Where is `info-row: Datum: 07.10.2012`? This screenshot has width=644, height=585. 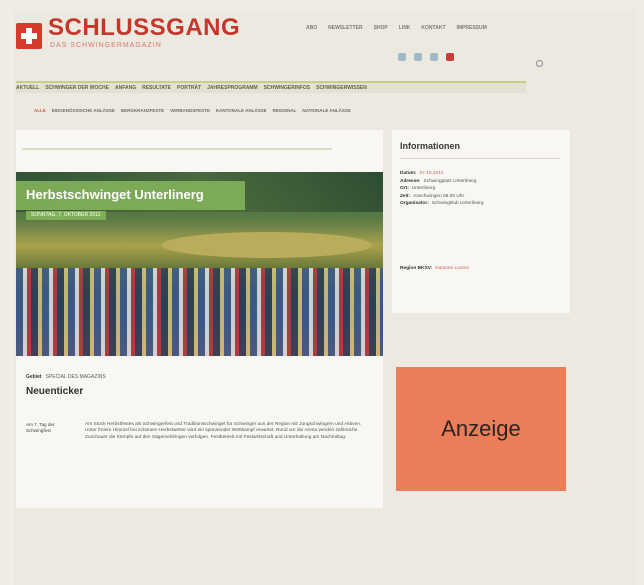
info-row: Datum: 07.10.2012 is located at coordinates (422, 173).